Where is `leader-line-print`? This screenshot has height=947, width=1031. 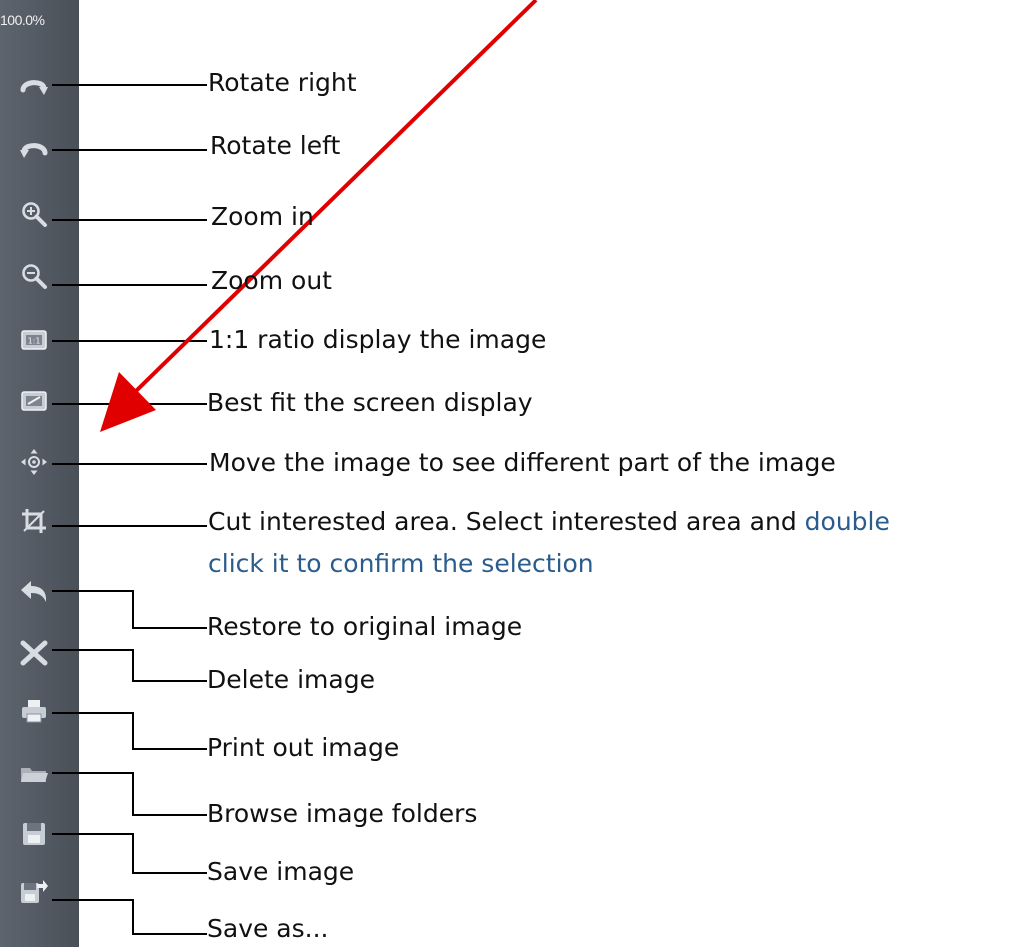
leader-line-print is located at coordinates (129, 731).